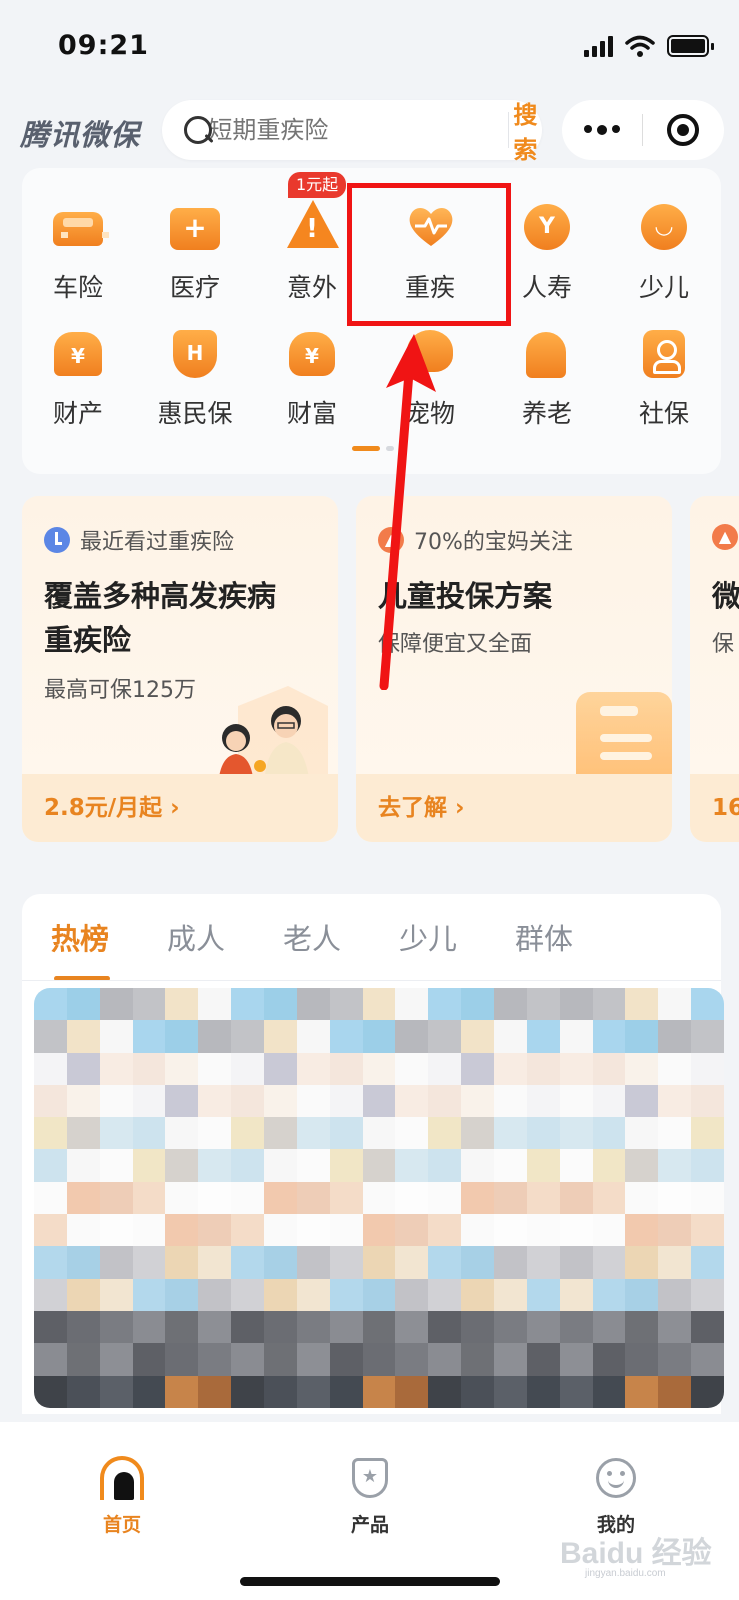 Image resolution: width=739 pixels, height=1600 pixels. Describe the element at coordinates (602, 130) in the screenshot. I see `more-icon` at that location.